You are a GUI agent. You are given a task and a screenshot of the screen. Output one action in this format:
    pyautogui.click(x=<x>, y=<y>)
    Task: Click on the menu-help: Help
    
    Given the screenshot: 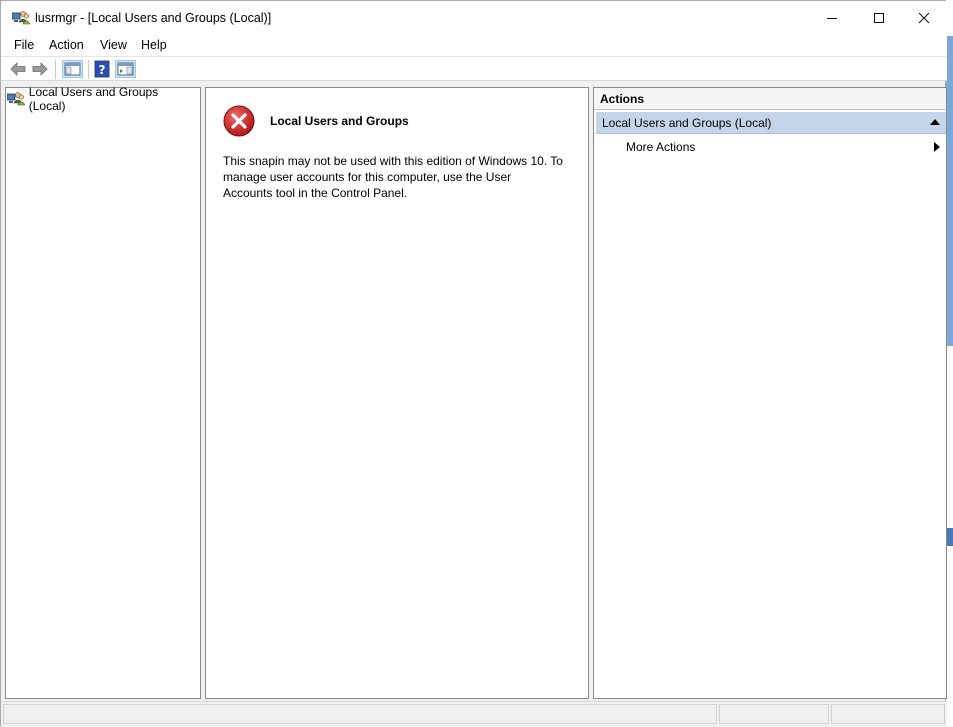 What is the action you would take?
    pyautogui.click(x=154, y=45)
    